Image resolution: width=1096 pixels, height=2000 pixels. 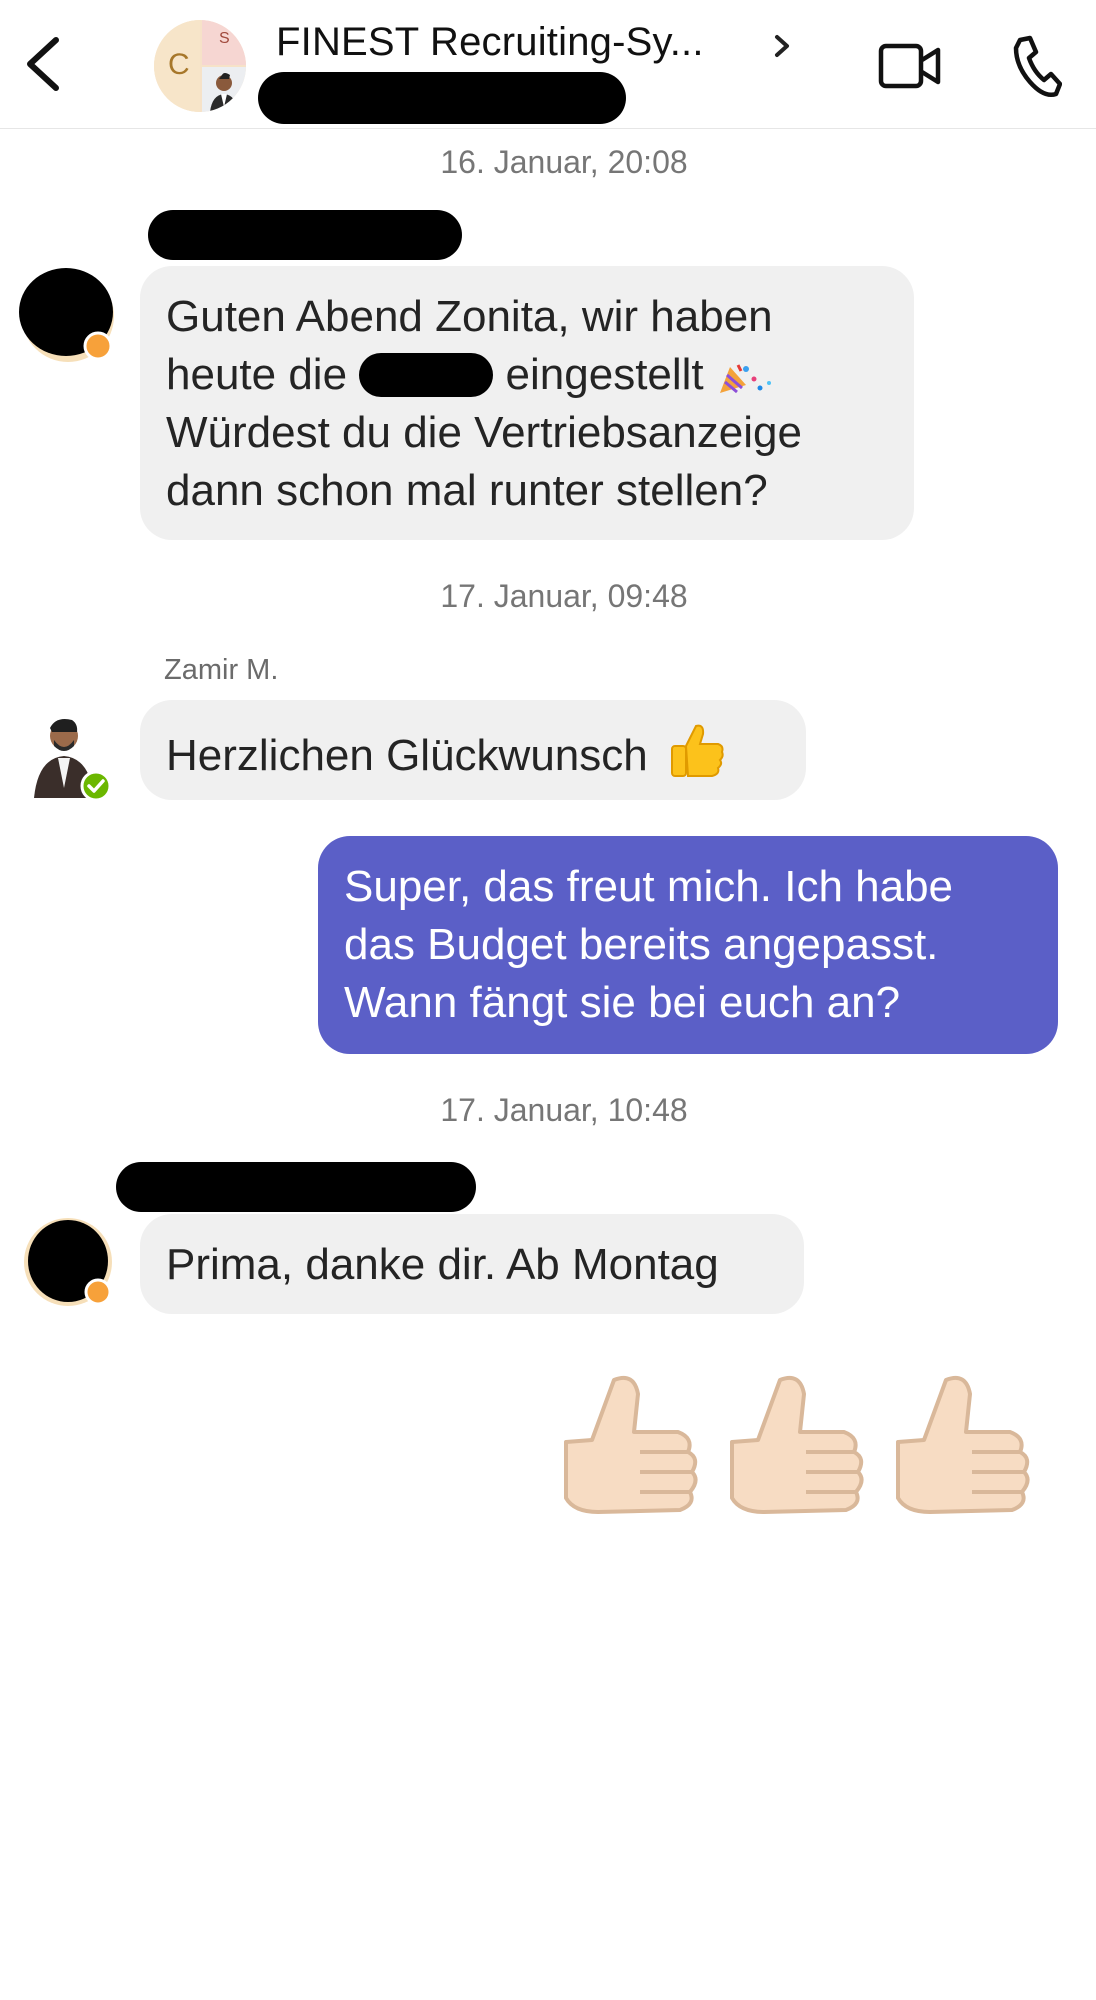 What do you see at coordinates (43, 64) in the screenshot?
I see `back-chevron-icon` at bounding box center [43, 64].